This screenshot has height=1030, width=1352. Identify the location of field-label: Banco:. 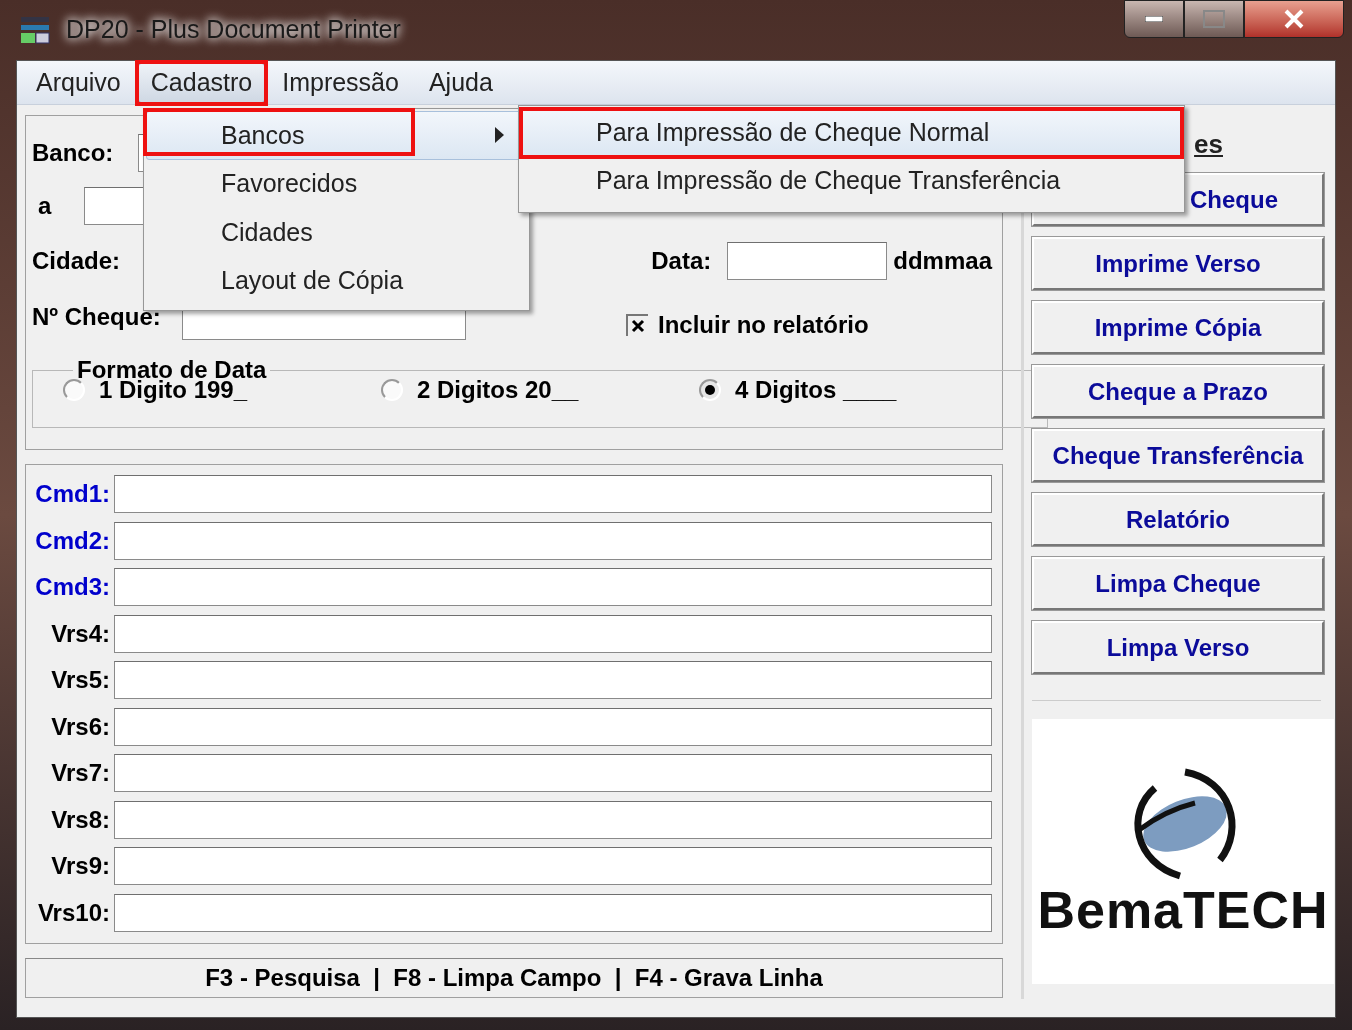
(73, 153).